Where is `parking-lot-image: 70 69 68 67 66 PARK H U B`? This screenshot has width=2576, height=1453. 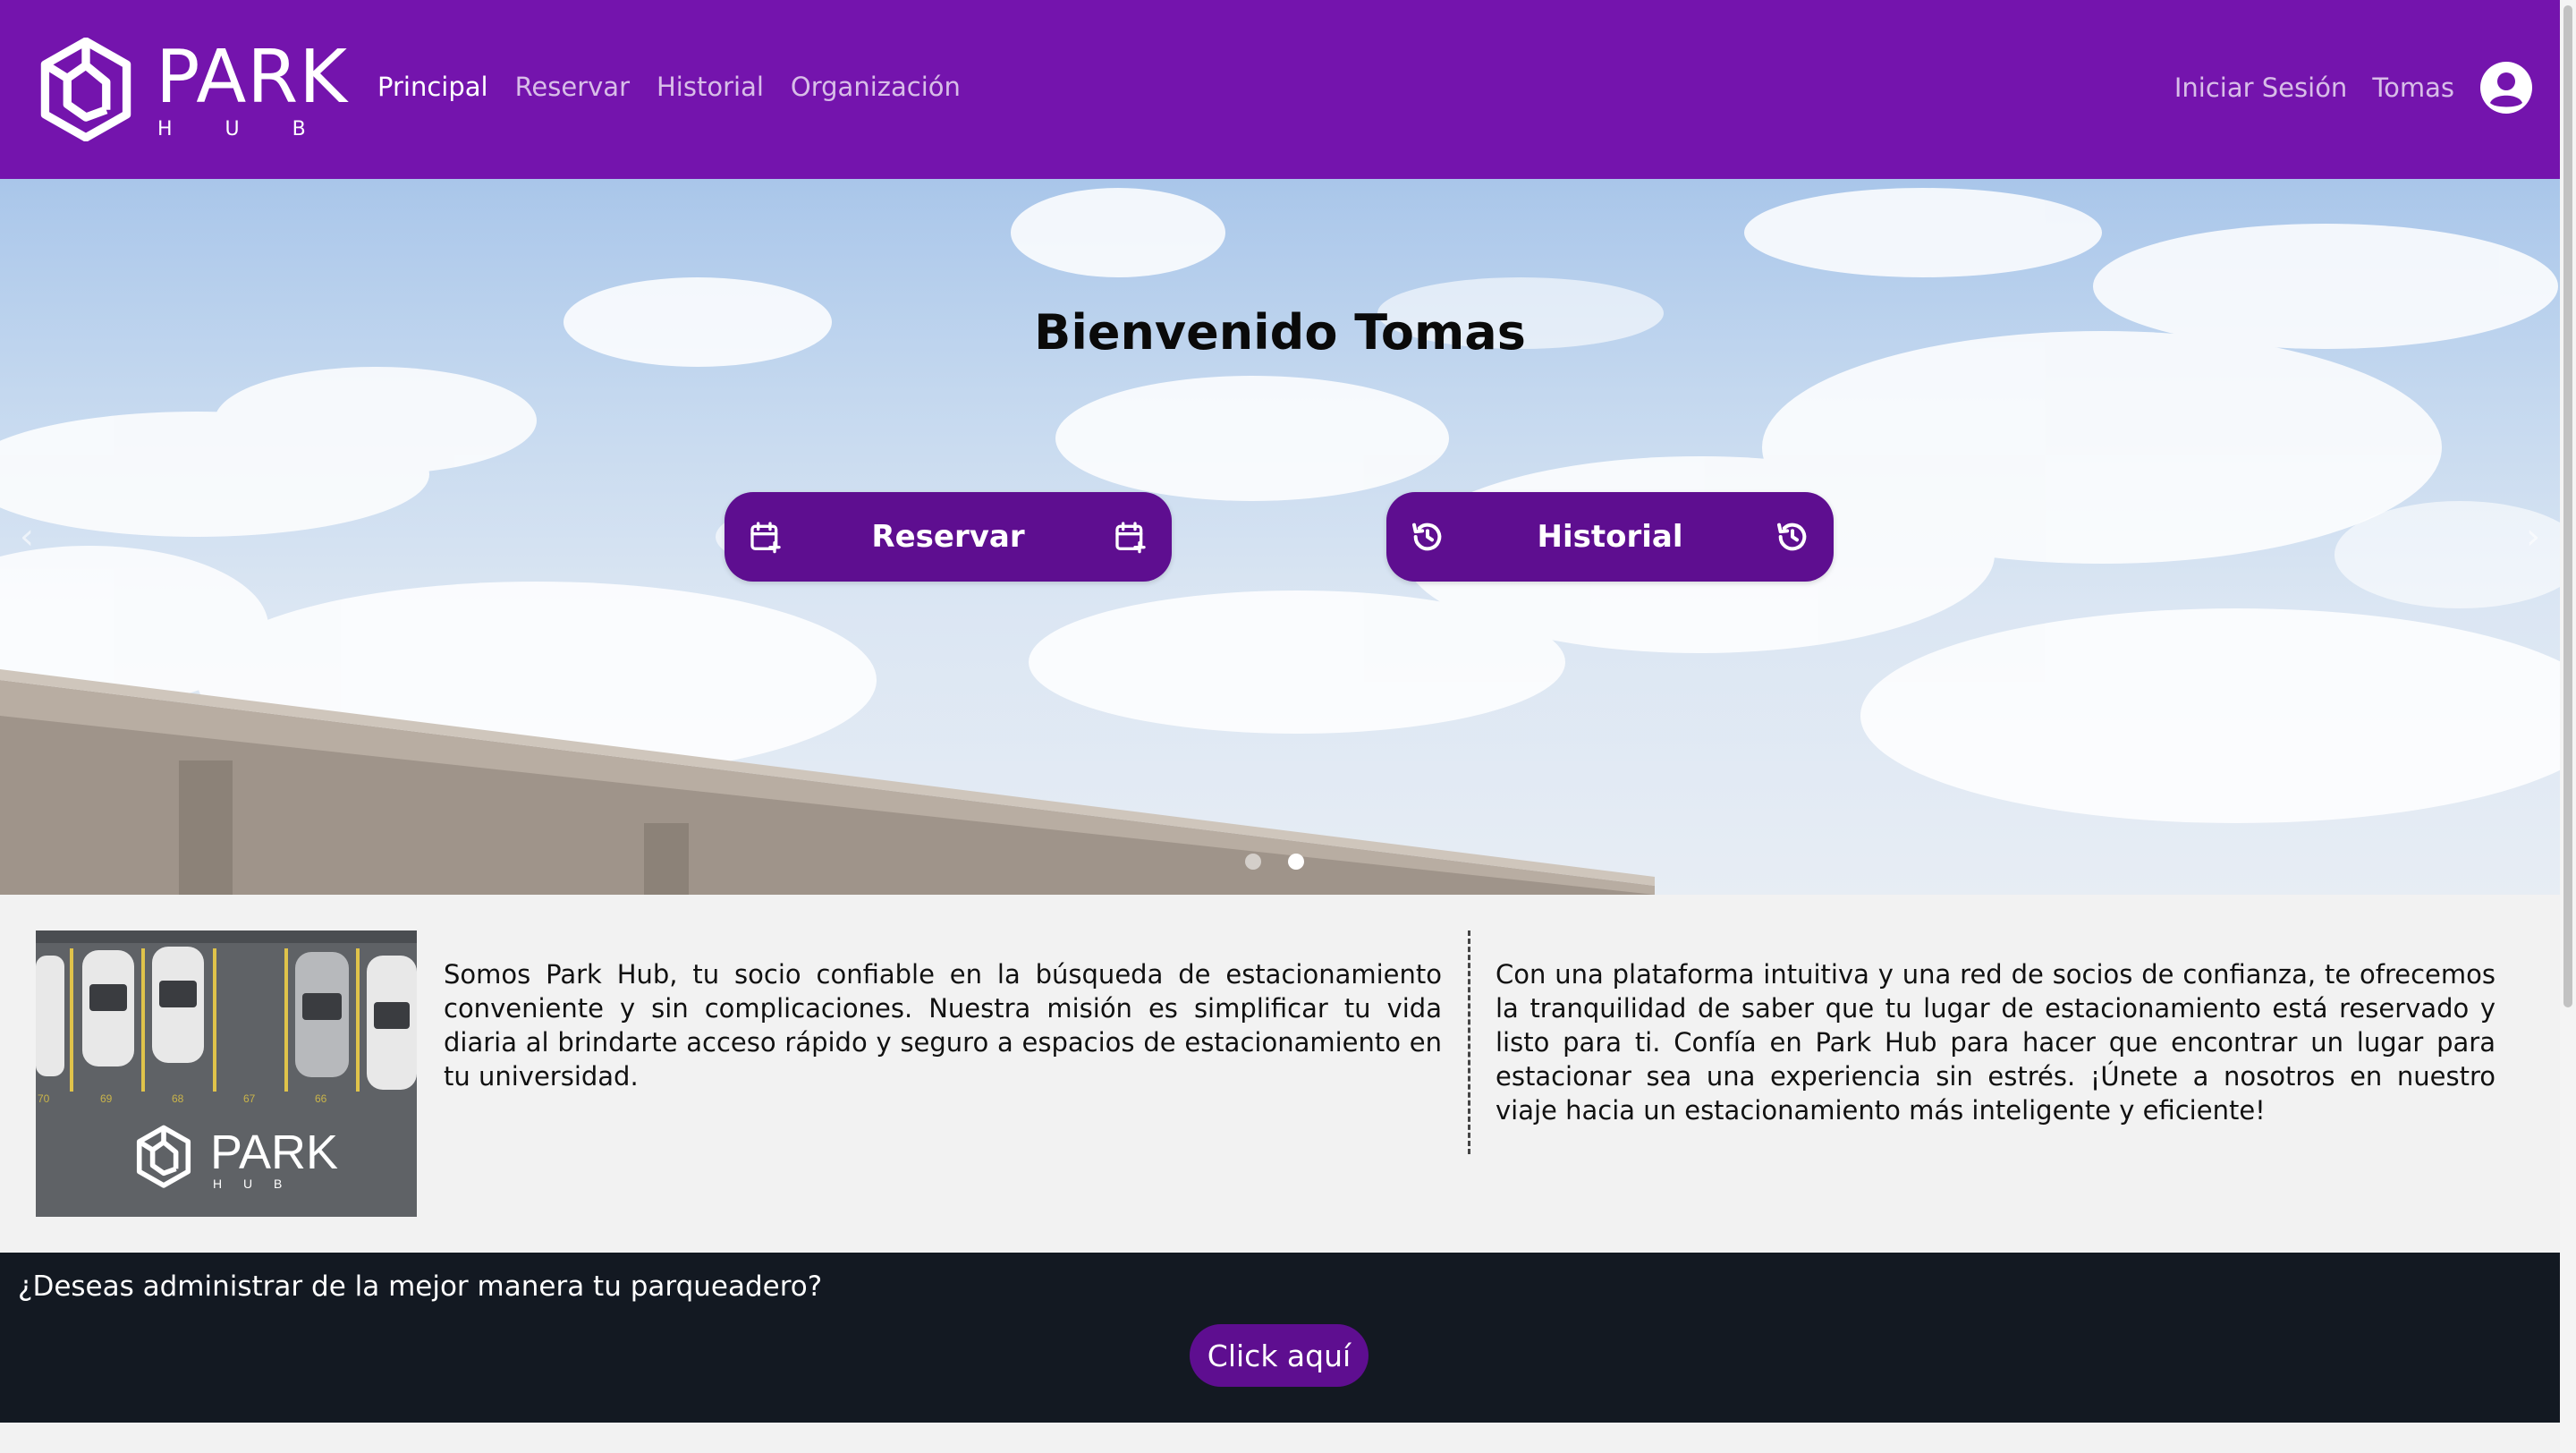
parking-lot-image: 70 69 68 67 66 PARK H U B is located at coordinates (226, 1073).